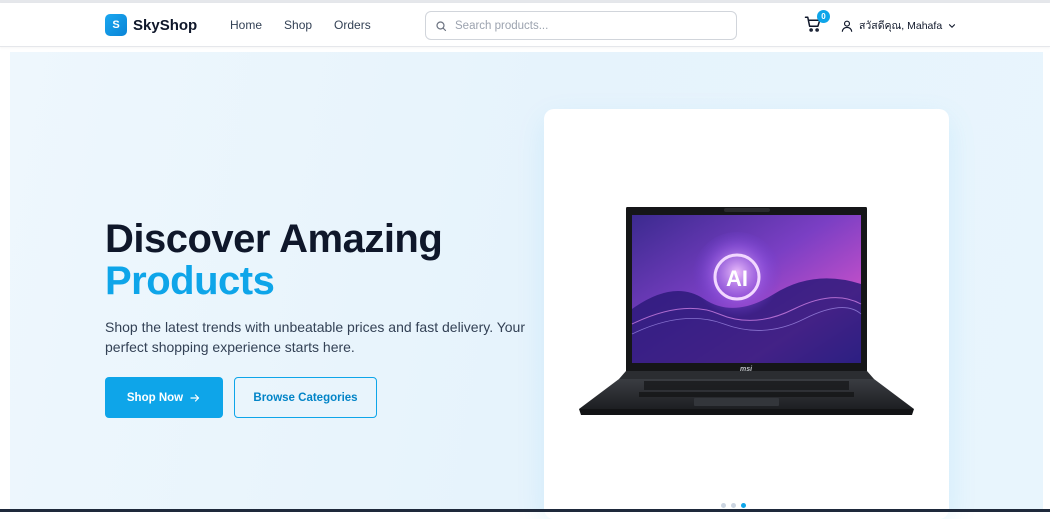  I want to click on main-nav: Home Shop Orders, so click(300, 25).